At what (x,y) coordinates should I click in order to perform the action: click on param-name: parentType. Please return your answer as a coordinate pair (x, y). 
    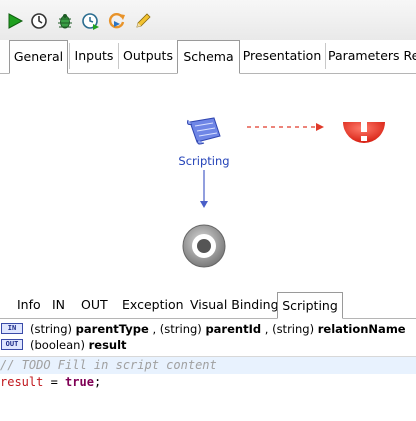
    Looking at the image, I should click on (112, 329).